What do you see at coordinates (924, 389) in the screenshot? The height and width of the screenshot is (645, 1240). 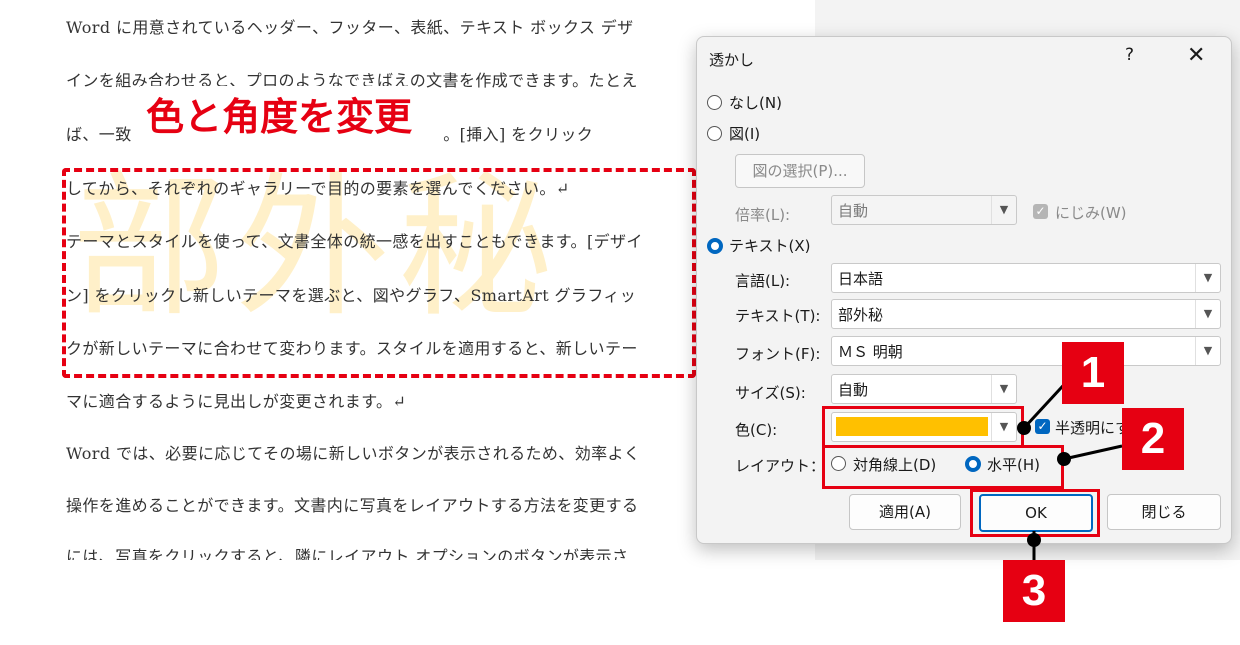 I see `size-select: 自動 ▼` at bounding box center [924, 389].